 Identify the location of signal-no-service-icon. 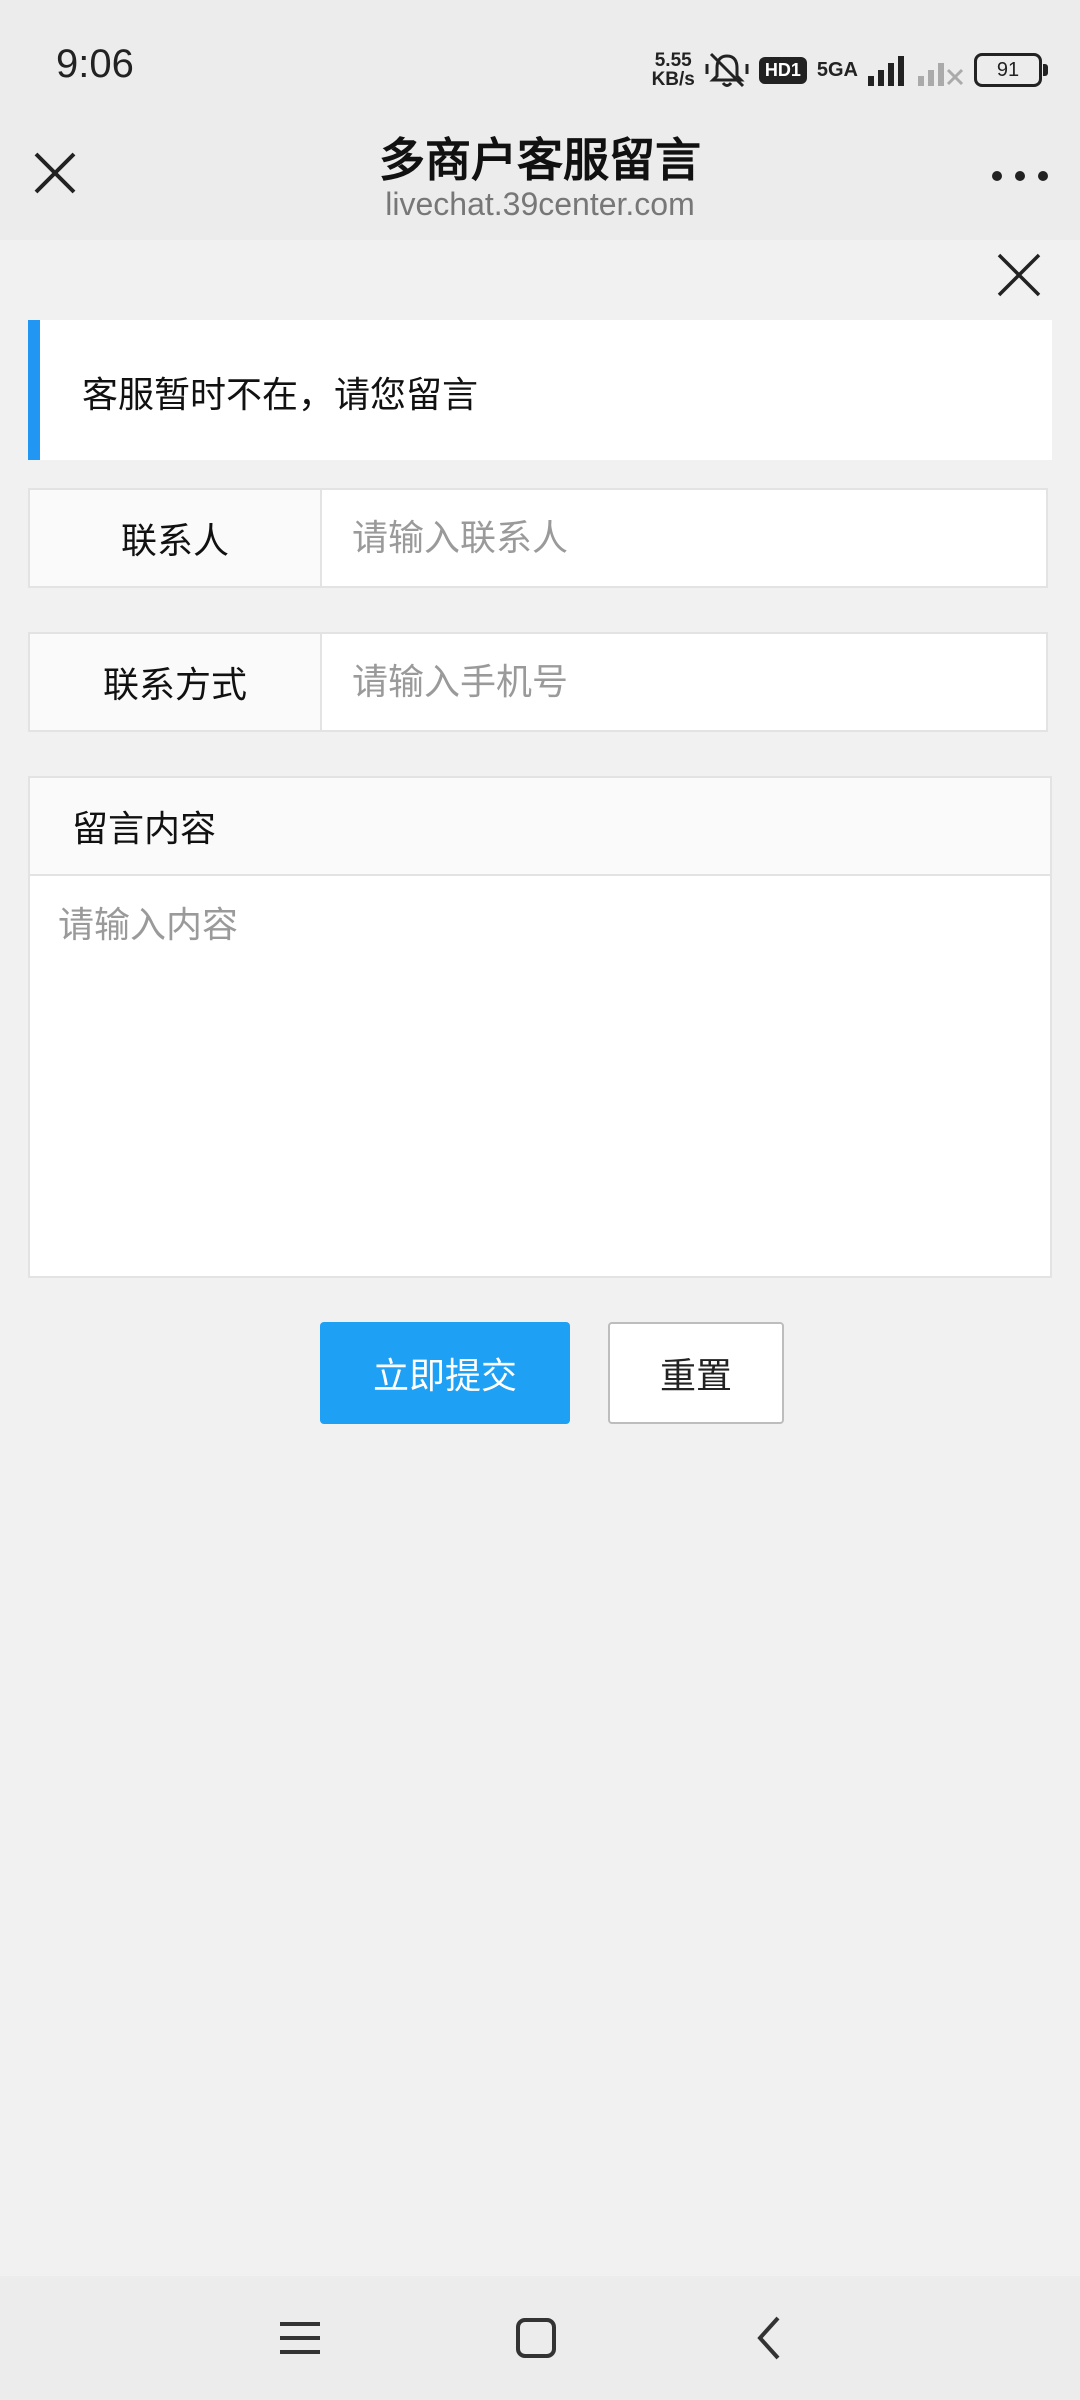
(941, 74).